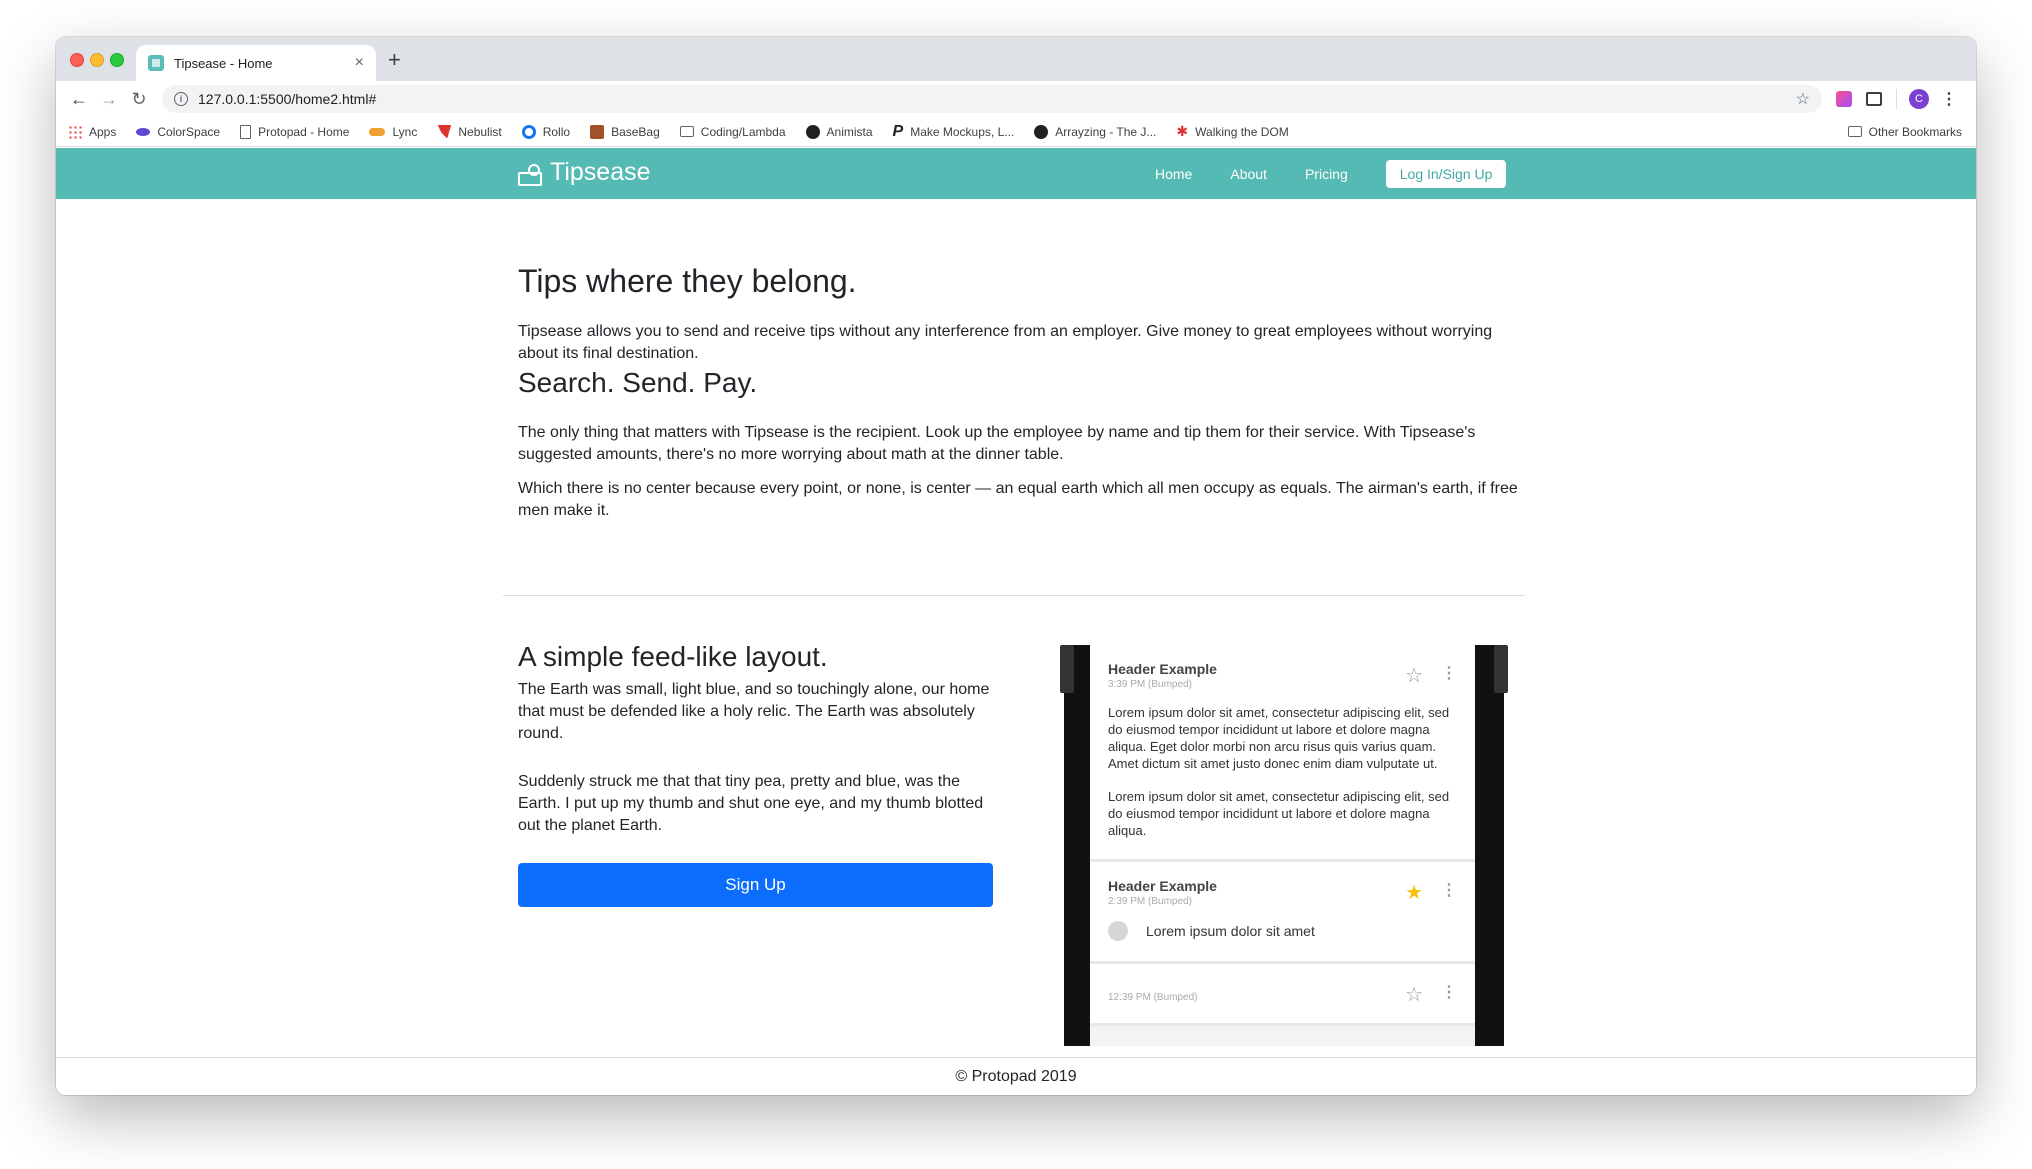 The height and width of the screenshot is (1169, 2032). Describe the element at coordinates (597, 131) in the screenshot. I see `basebag-icon` at that location.